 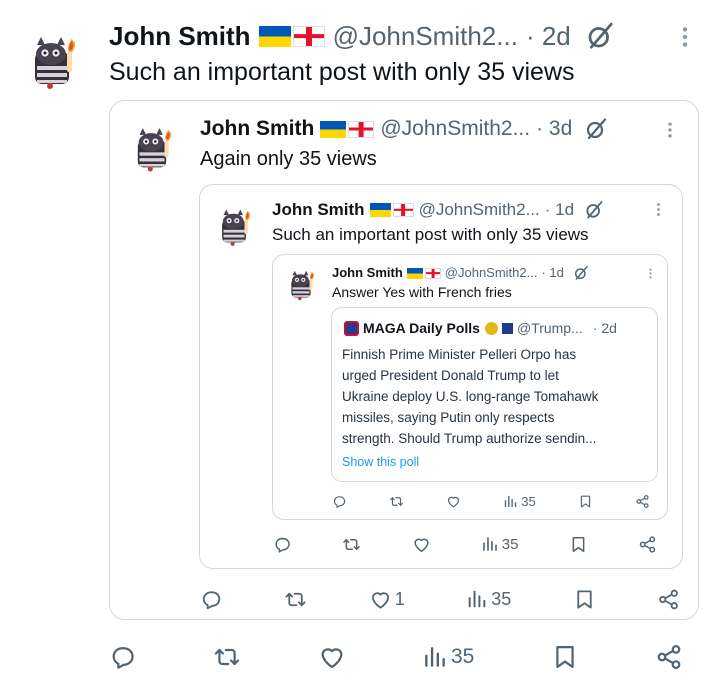 I want to click on post-header: John Smith @JohnSmith2... · 2d, so click(x=362, y=36).